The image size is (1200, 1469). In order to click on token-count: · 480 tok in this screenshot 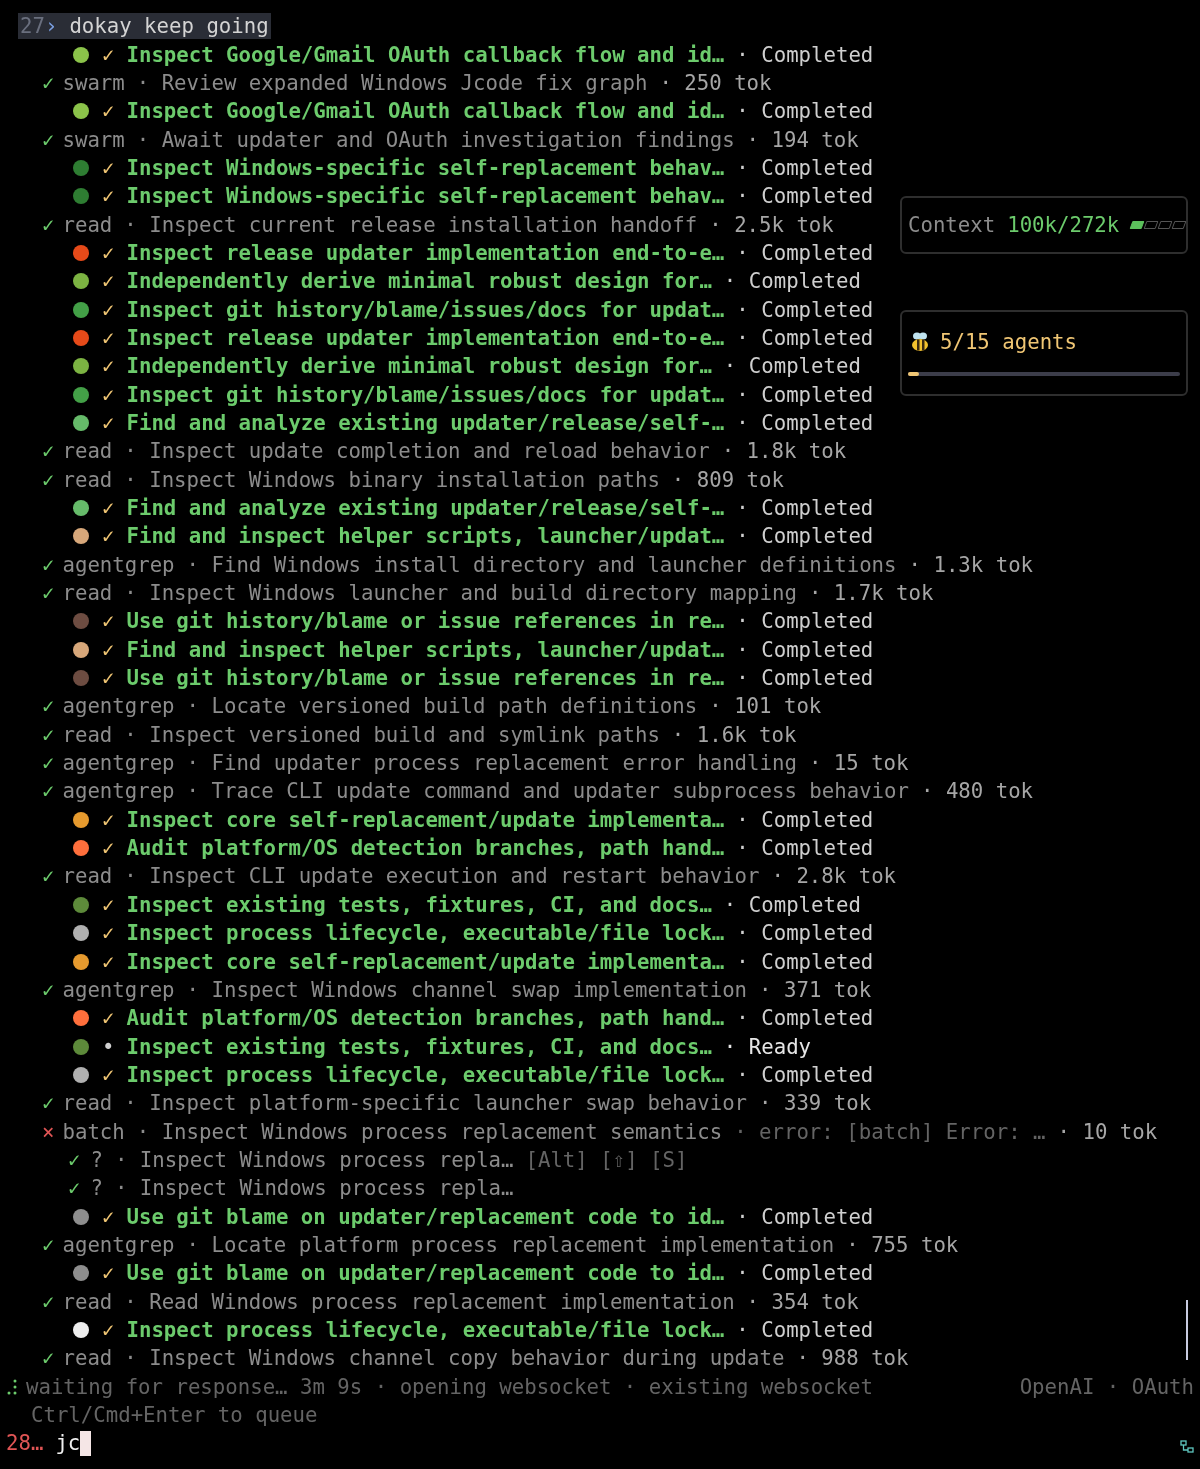, I will do `click(977, 791)`.